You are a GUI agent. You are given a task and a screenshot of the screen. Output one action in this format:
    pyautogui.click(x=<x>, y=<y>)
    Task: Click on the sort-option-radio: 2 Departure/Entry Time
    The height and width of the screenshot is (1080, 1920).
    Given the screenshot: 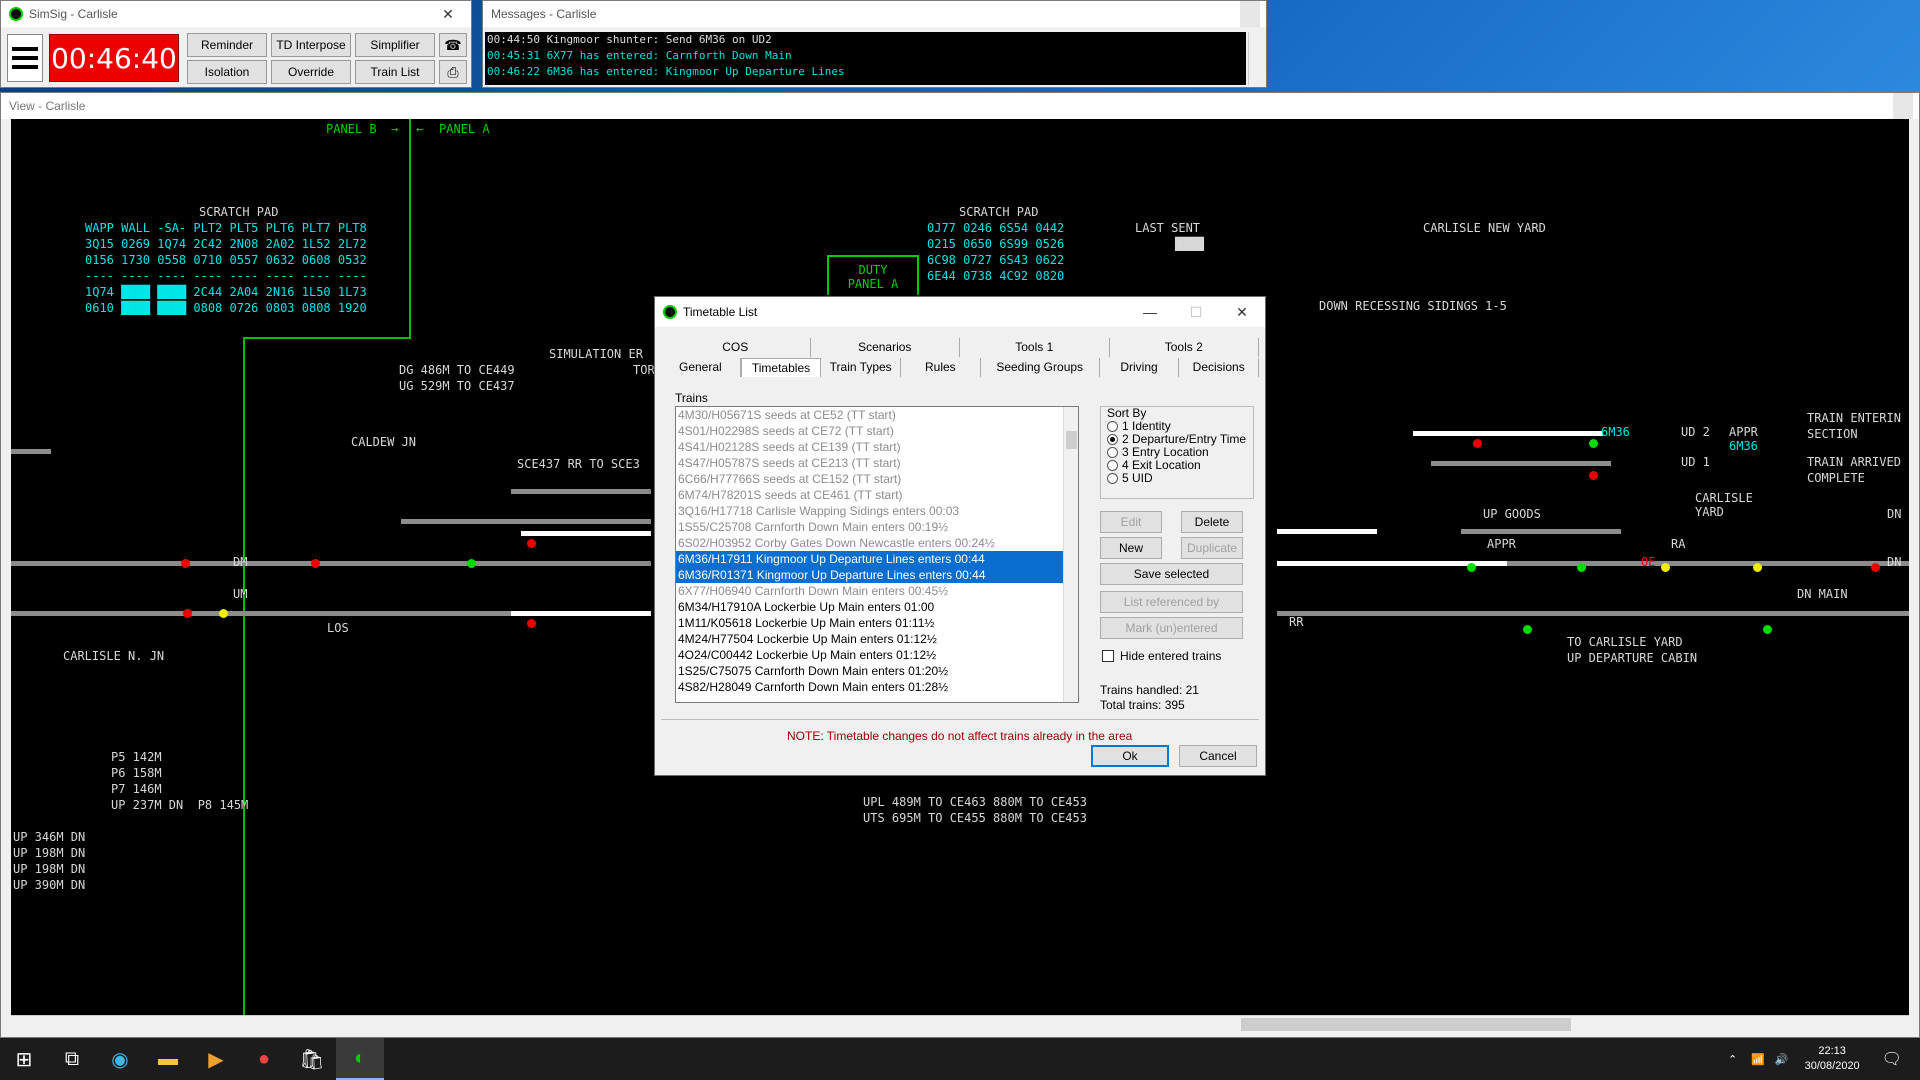 What is the action you would take?
    pyautogui.click(x=1176, y=439)
    